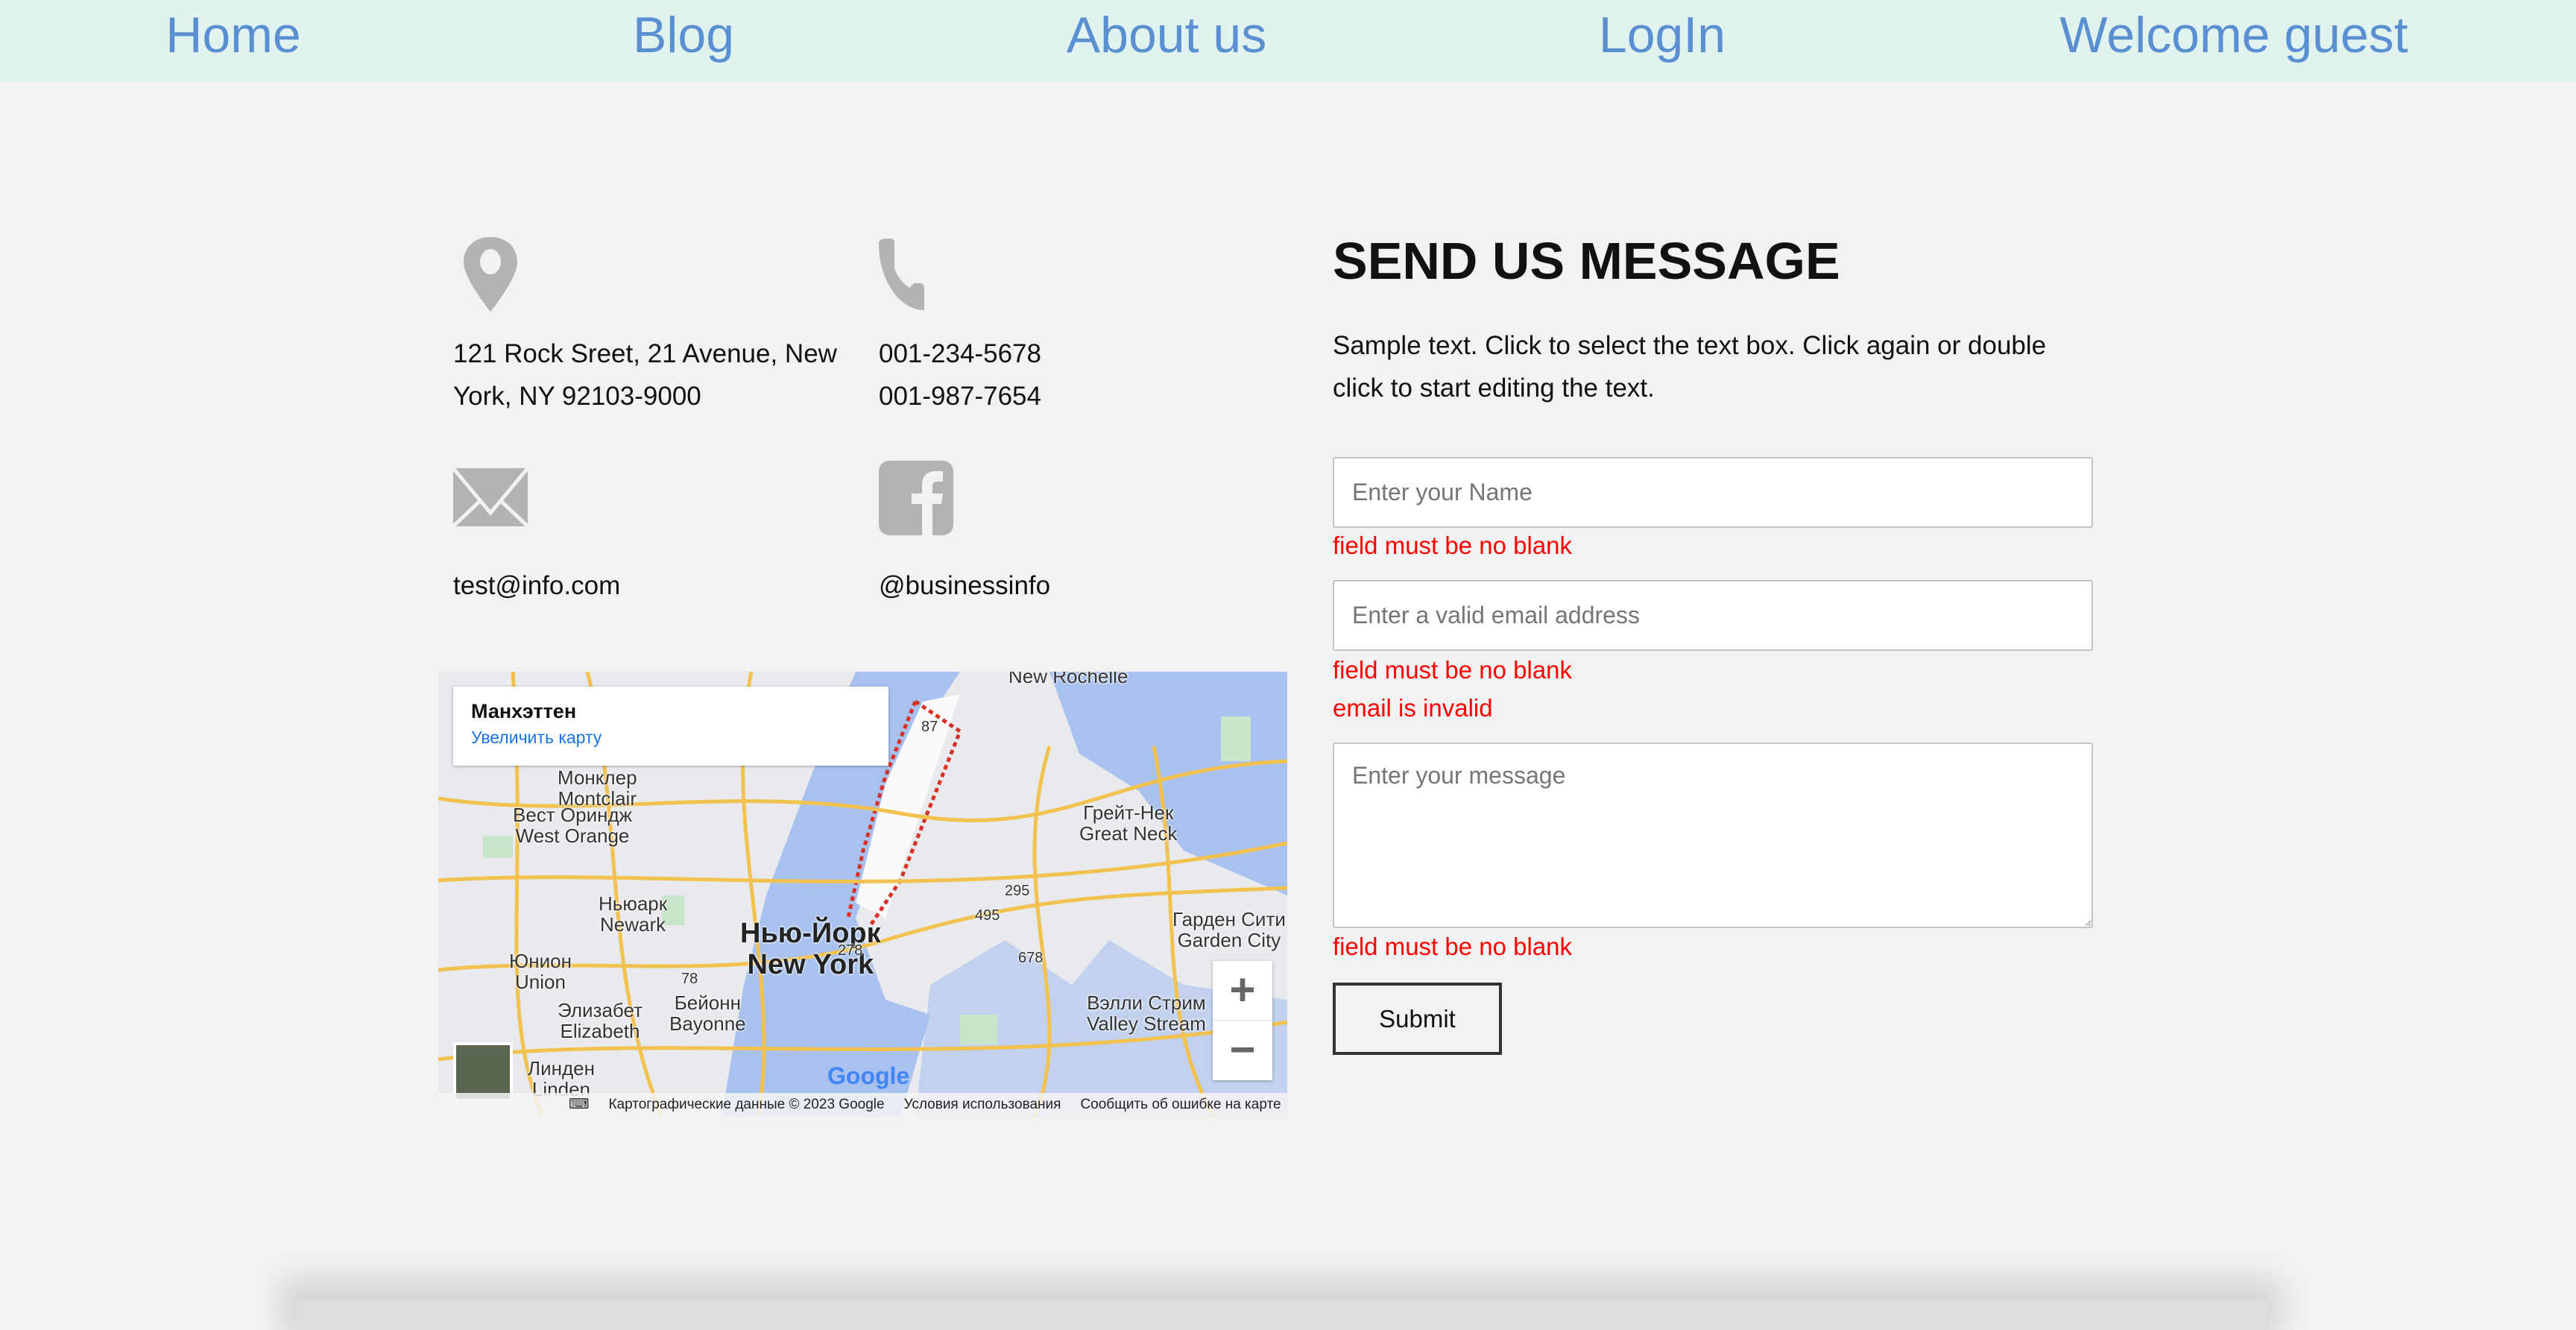 The height and width of the screenshot is (1330, 2576). Describe the element at coordinates (1453, 670) in the screenshot. I see `email-error-blank: field must be no blank` at that location.